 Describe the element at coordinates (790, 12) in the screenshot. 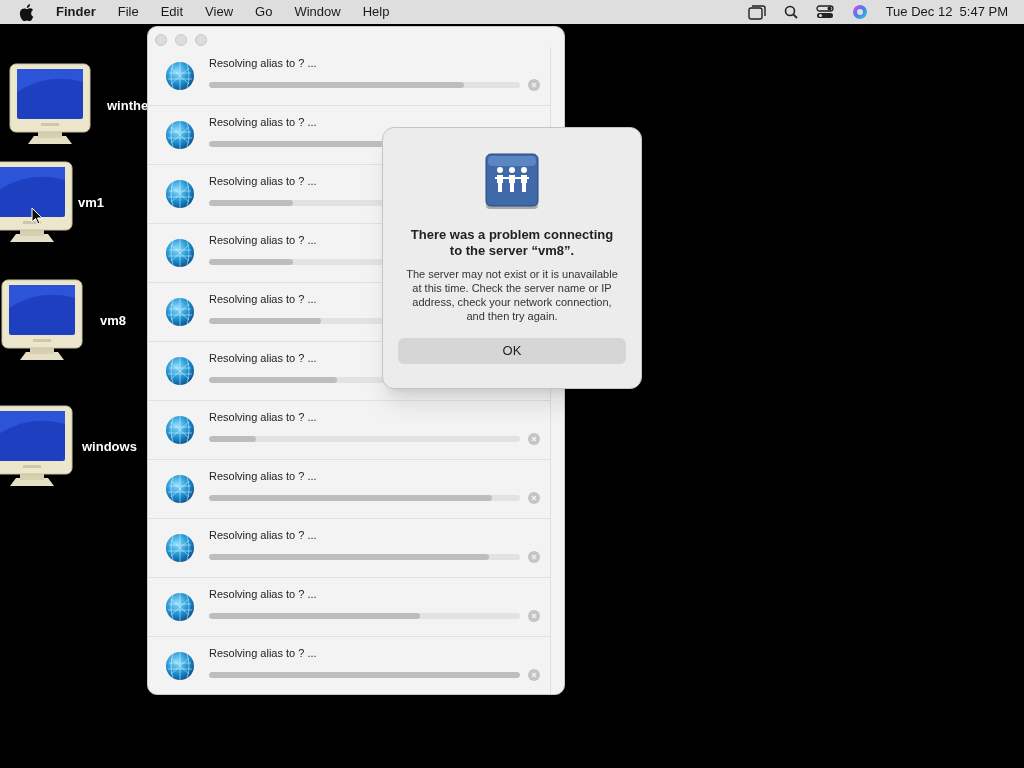

I see `search-icon` at that location.